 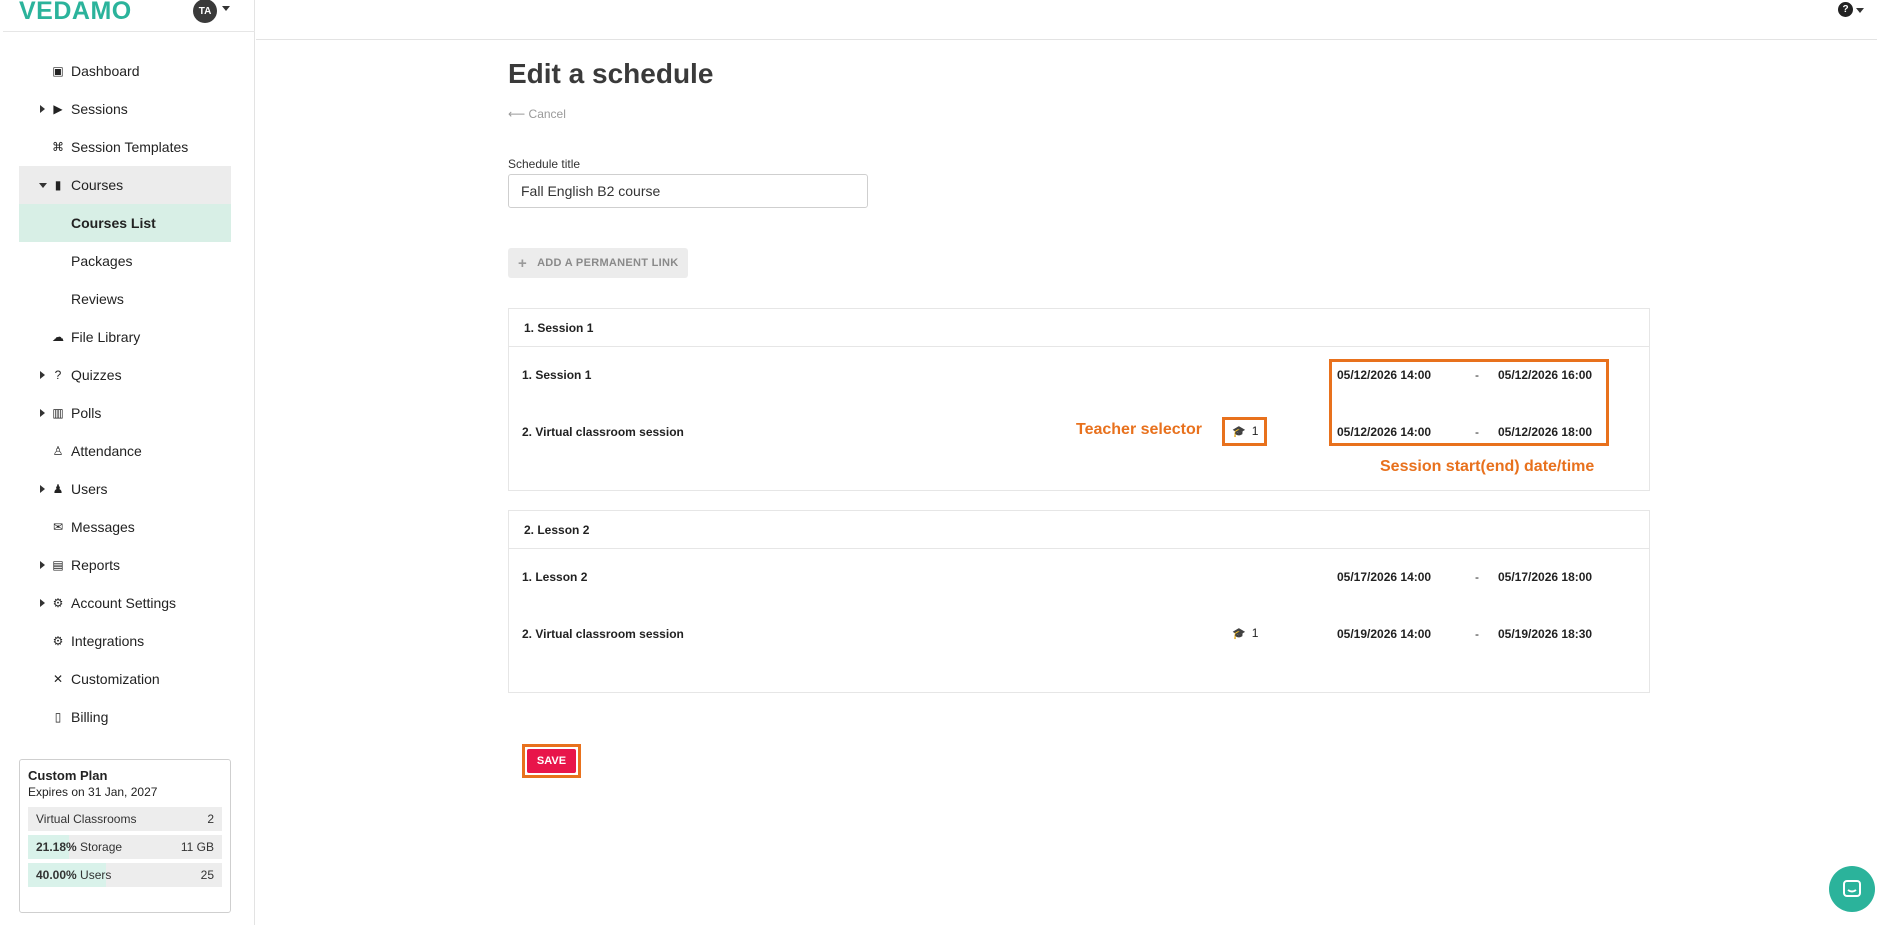 What do you see at coordinates (58, 413) in the screenshot?
I see `bar-chart-icon: ▥` at bounding box center [58, 413].